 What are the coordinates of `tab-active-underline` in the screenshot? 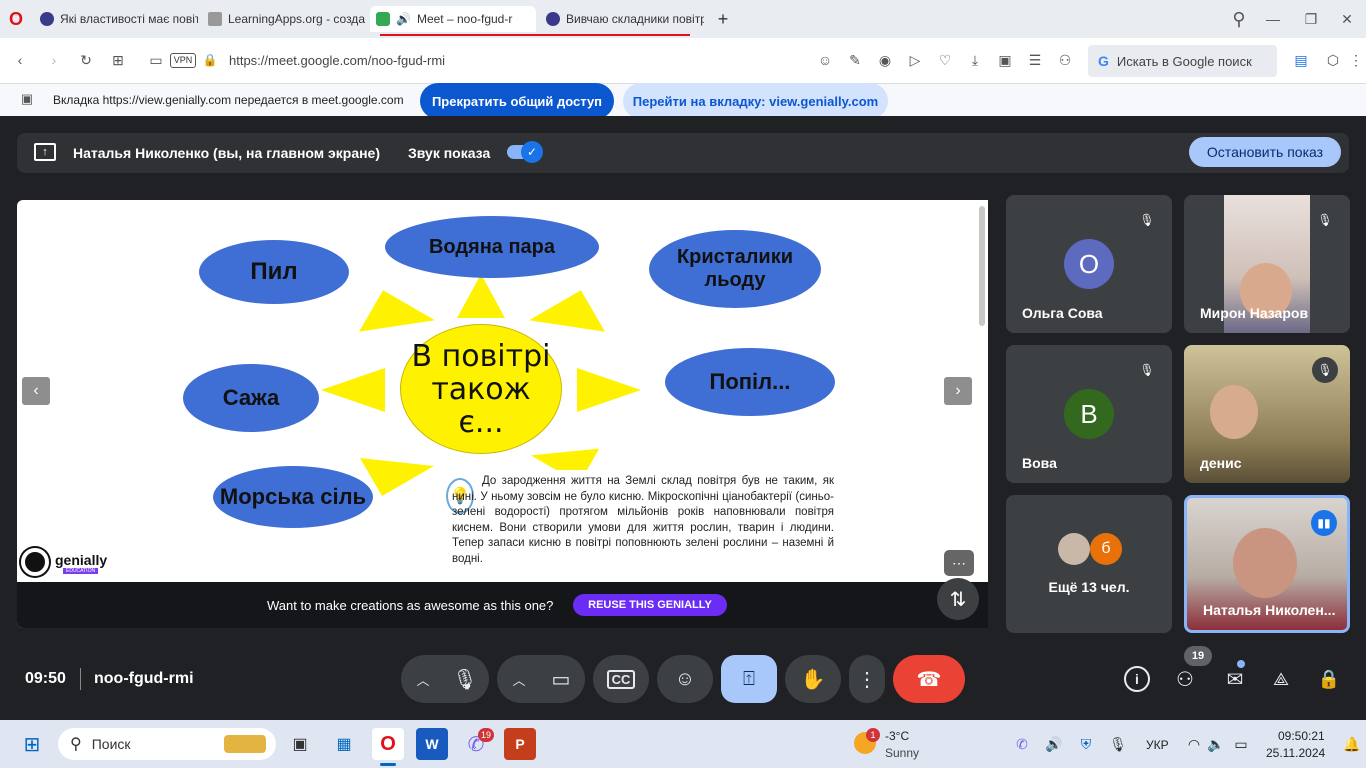 It's located at (535, 35).